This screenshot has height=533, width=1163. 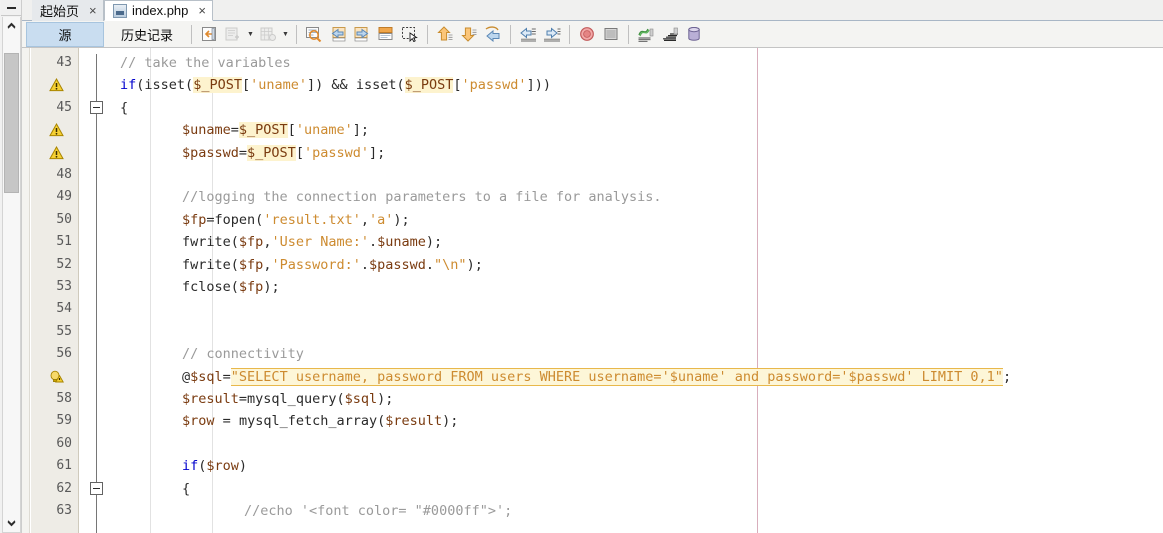 What do you see at coordinates (64, 488) in the screenshot?
I see `line-number: 62` at bounding box center [64, 488].